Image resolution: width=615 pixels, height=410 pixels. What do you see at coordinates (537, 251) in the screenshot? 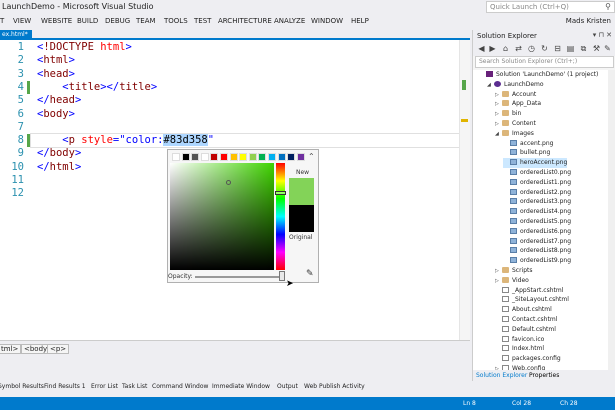
I see `tree-item: orderedList8.png` at bounding box center [537, 251].